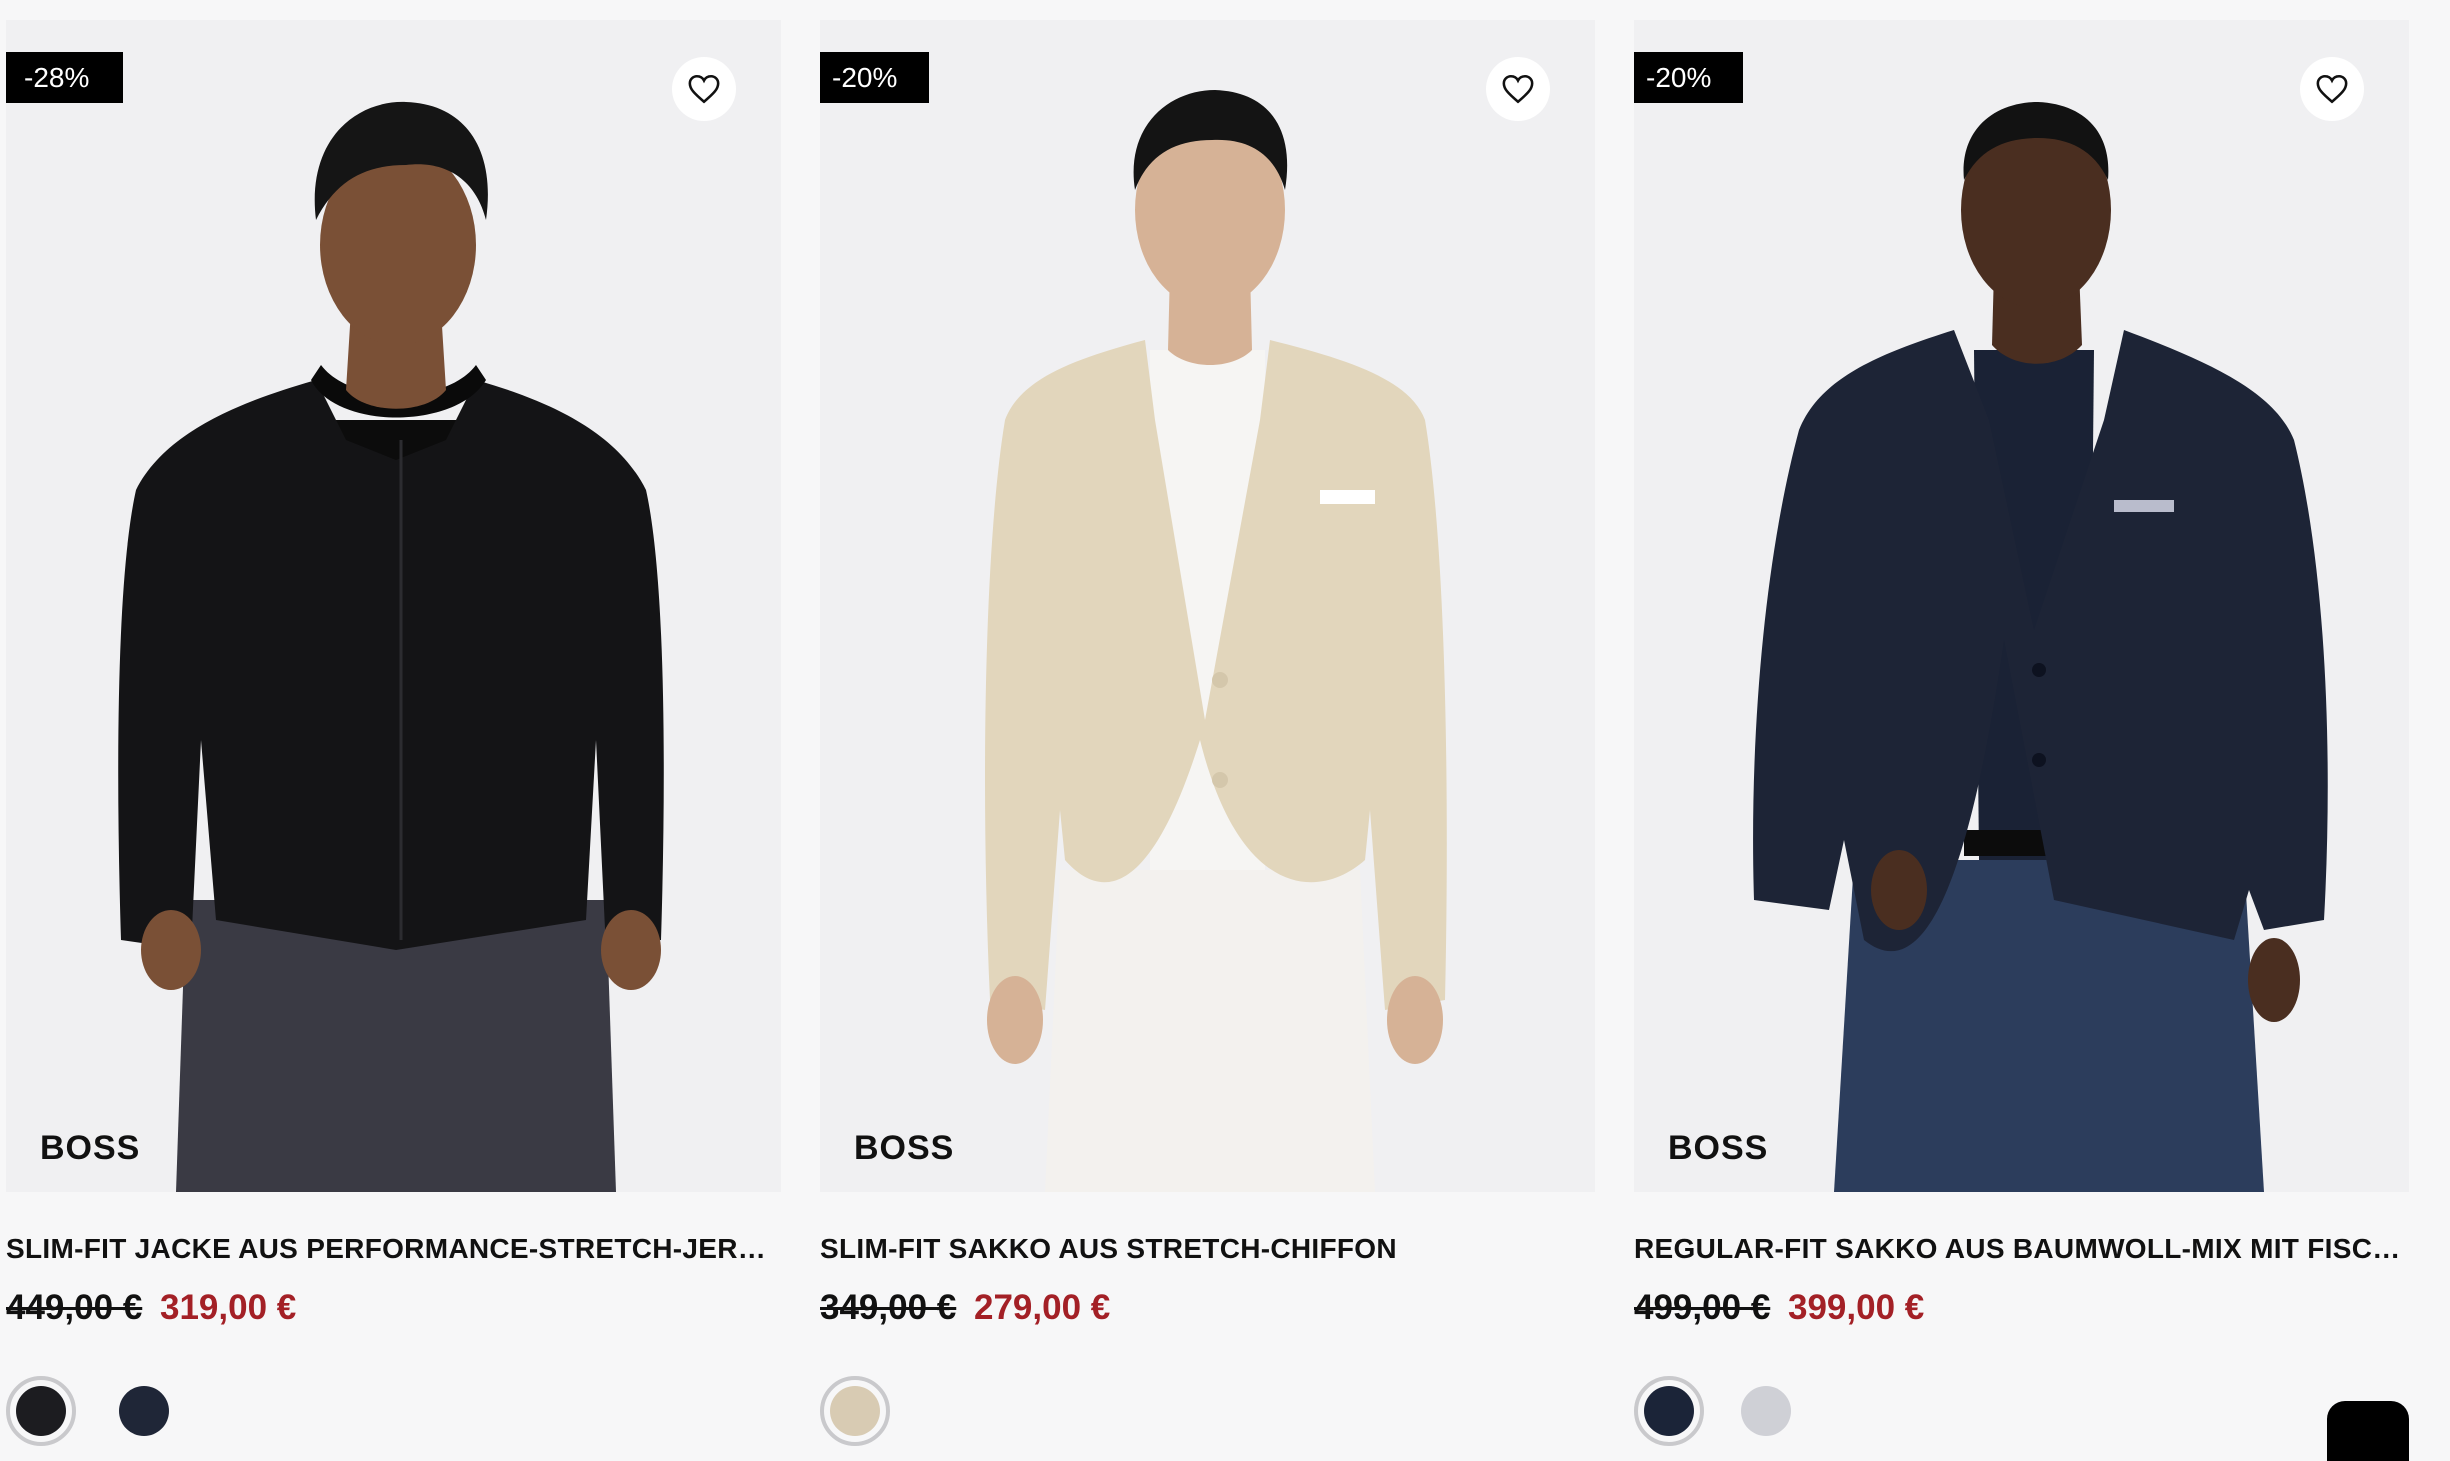 This screenshot has height=1461, width=2450. I want to click on price-block: 349,00 € 279,00 €, so click(965, 1308).